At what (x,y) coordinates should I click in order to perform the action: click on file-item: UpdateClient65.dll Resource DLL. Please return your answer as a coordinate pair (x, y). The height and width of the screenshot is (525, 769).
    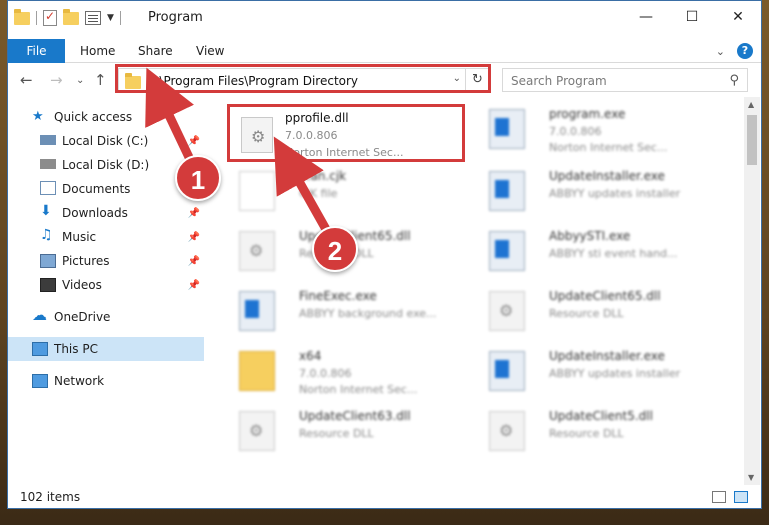
    Looking at the image, I should click on (603, 310).